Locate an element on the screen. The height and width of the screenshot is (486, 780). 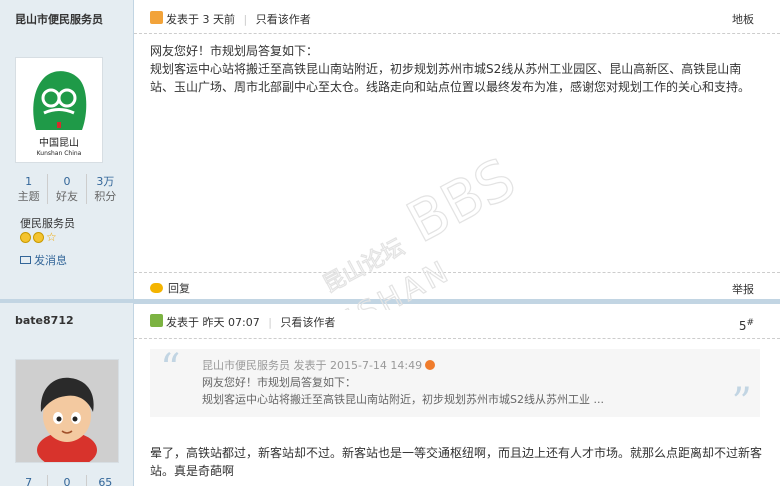
content-line: 网友您好！市规划局答复如下： is located at coordinates (234, 51).